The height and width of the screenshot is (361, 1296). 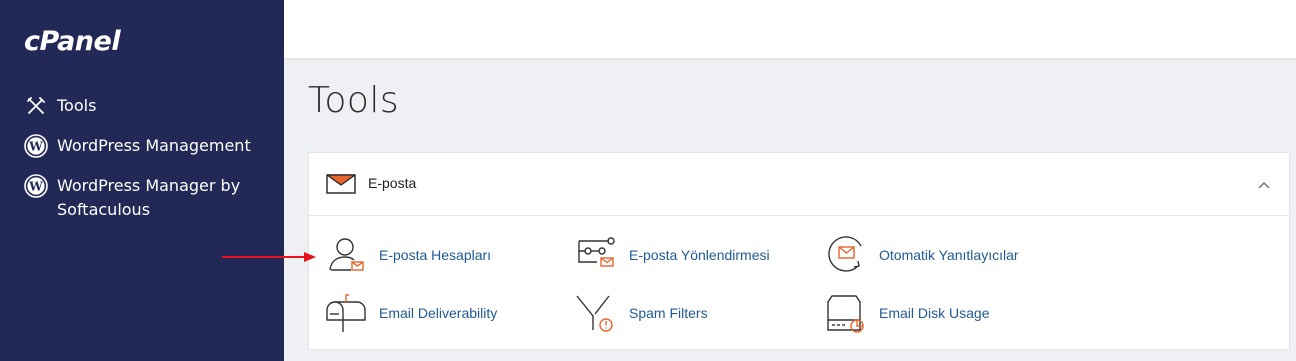 What do you see at coordinates (1264, 186) in the screenshot?
I see `chevron-up-icon` at bounding box center [1264, 186].